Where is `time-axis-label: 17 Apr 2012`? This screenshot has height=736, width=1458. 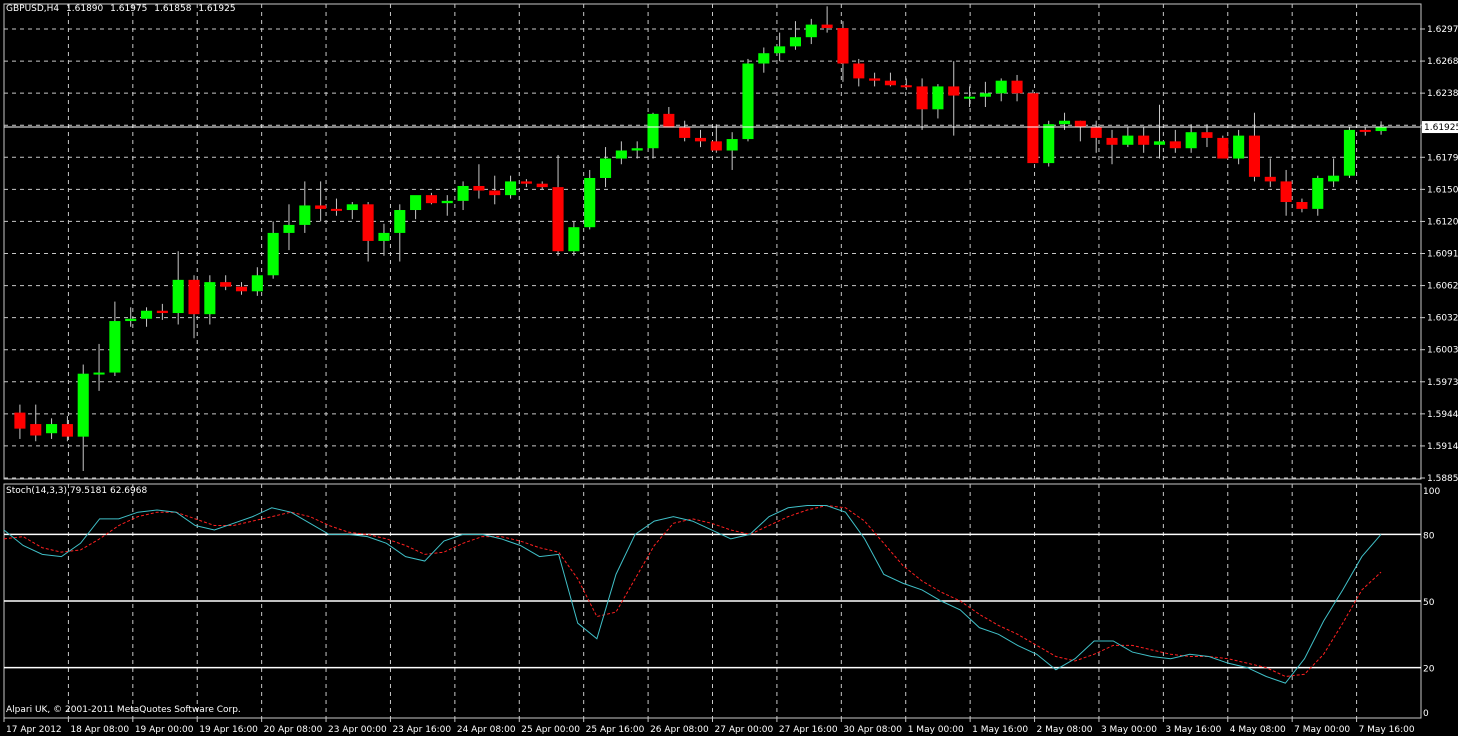 time-axis-label: 17 Apr 2012 is located at coordinates (34, 730).